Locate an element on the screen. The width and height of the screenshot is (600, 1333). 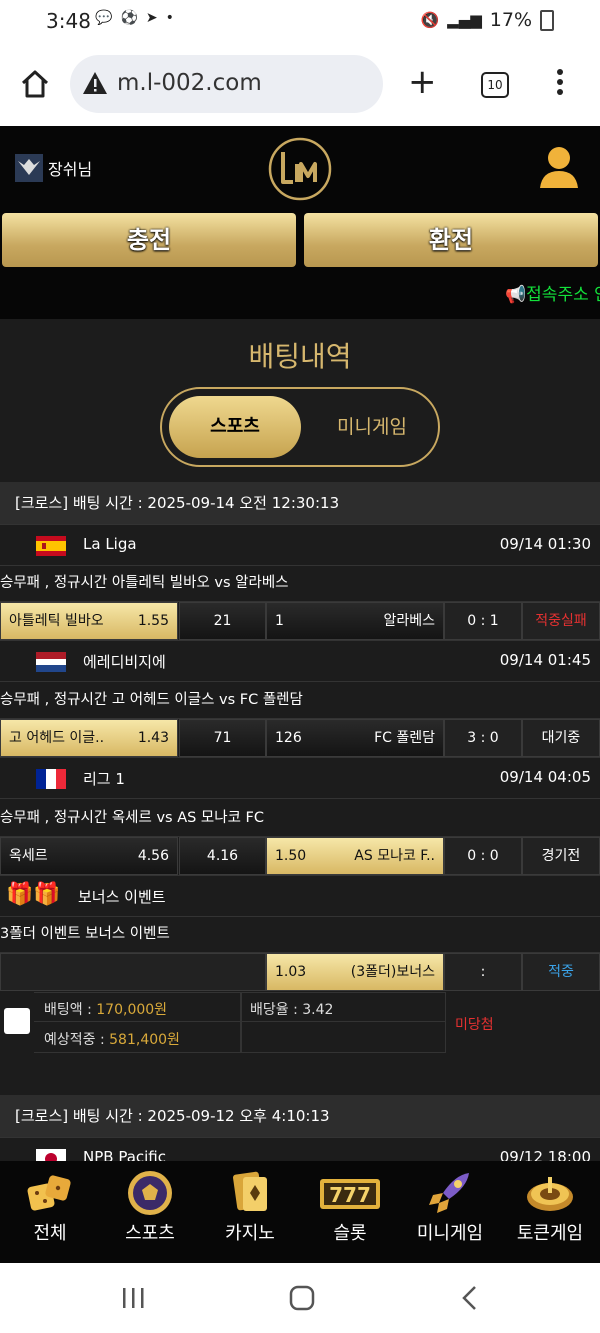
expected-win-value: 581,400원 is located at coordinates (144, 1040).